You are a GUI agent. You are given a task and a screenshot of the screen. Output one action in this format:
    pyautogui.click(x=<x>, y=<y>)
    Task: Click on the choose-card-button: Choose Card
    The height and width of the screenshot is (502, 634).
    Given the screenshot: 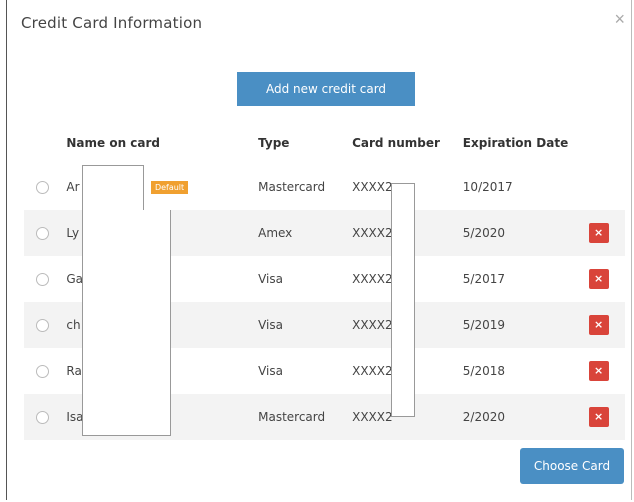 What is the action you would take?
    pyautogui.click(x=572, y=466)
    